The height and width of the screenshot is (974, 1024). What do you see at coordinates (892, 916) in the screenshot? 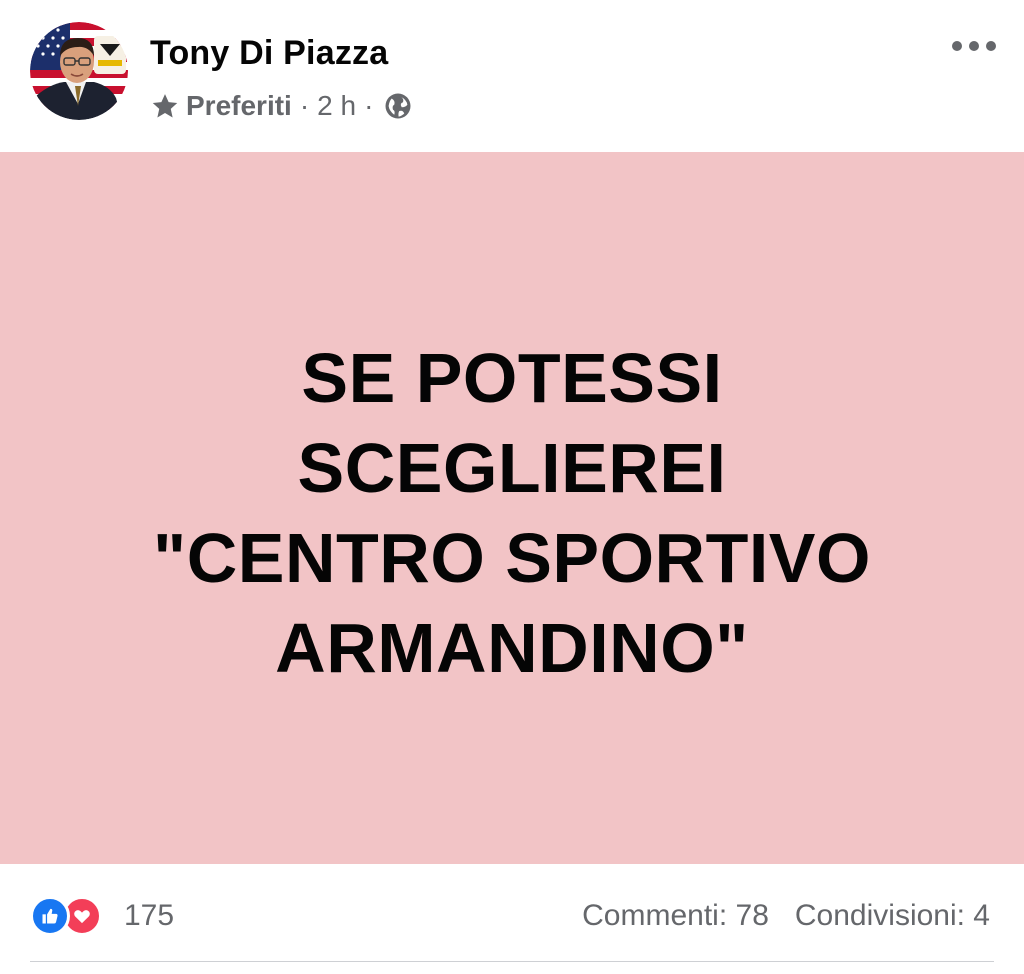
I see `shares-count: Condivisioni: 4` at bounding box center [892, 916].